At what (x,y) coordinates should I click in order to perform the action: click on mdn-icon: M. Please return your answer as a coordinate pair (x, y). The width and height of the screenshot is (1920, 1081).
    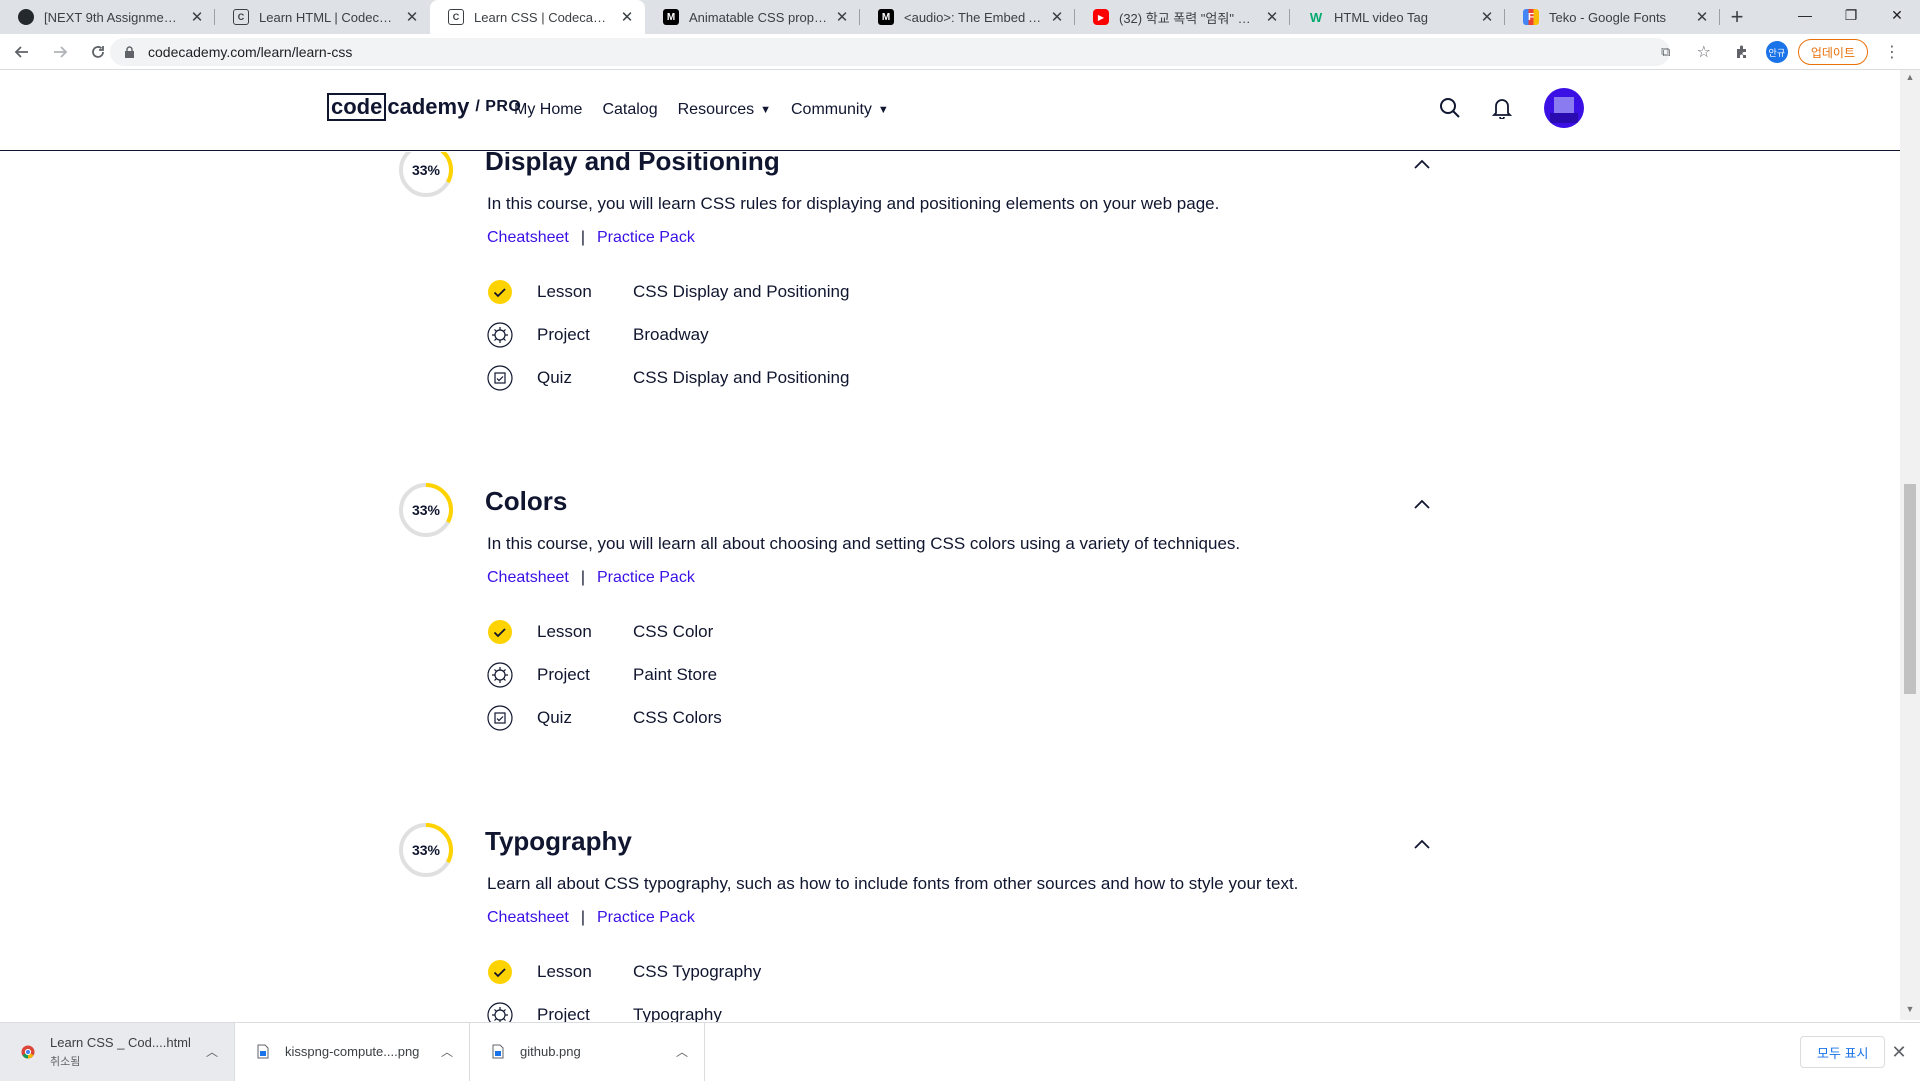
    Looking at the image, I should click on (886, 17).